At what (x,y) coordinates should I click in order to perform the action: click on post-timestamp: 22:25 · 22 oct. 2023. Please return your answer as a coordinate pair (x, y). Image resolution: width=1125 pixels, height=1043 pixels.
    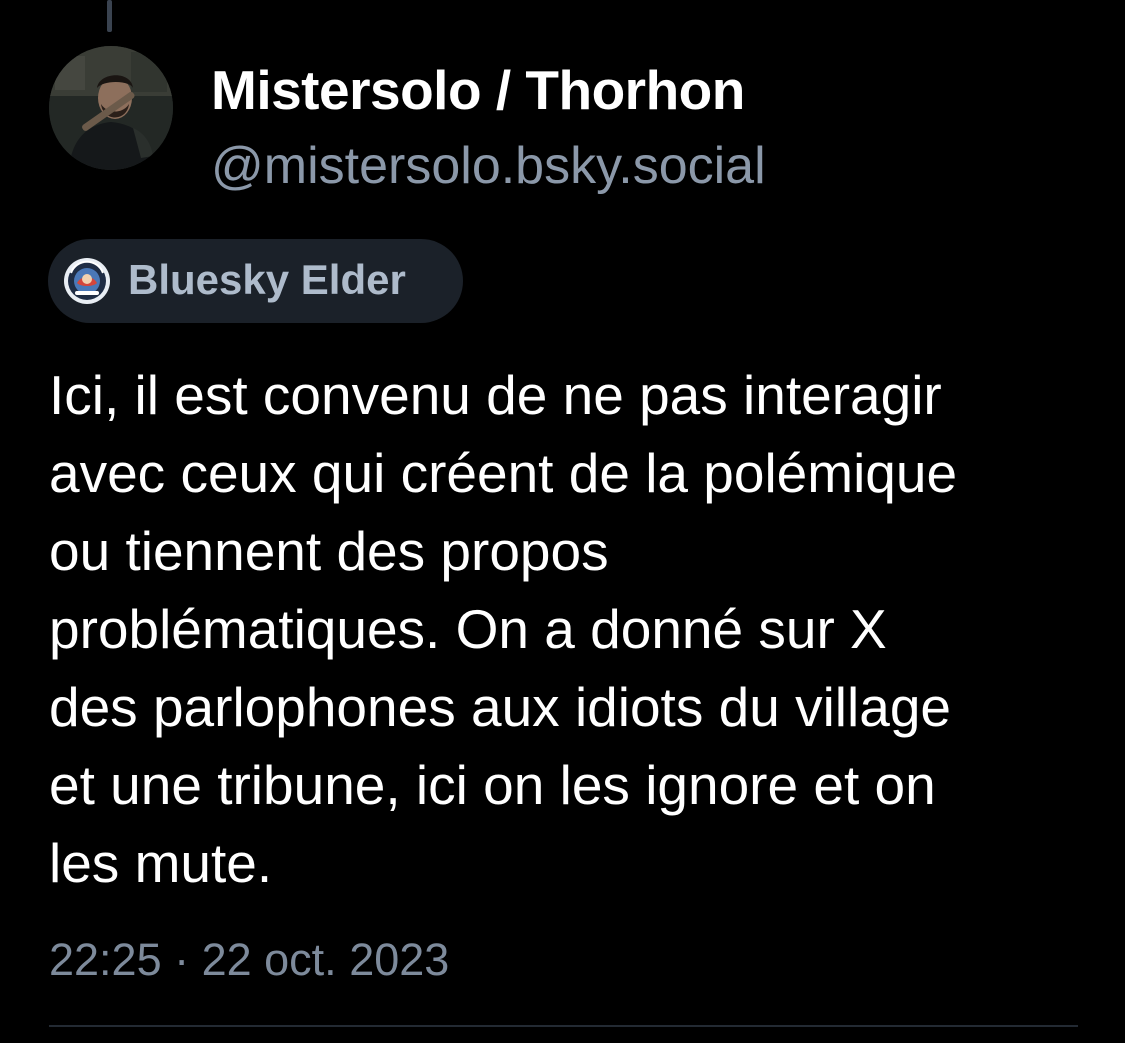
    Looking at the image, I should click on (249, 960).